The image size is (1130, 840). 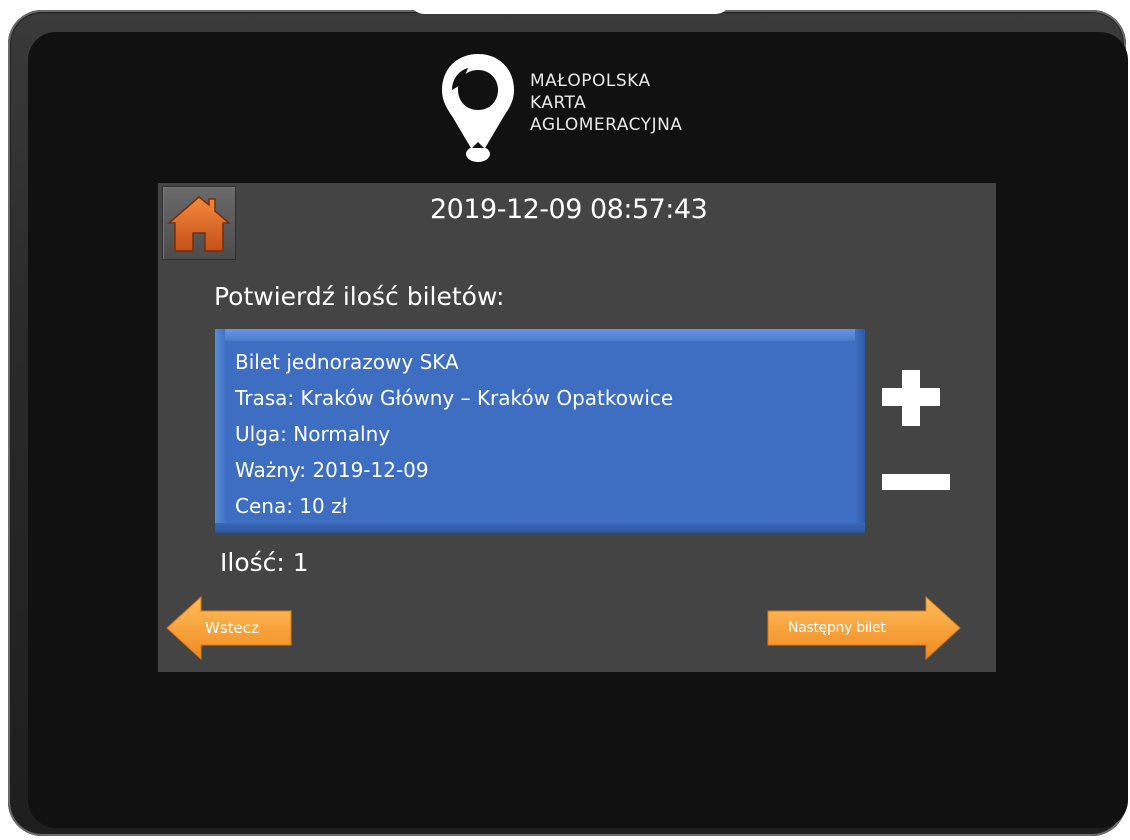 I want to click on ticket-edge-left, so click(x=220, y=431).